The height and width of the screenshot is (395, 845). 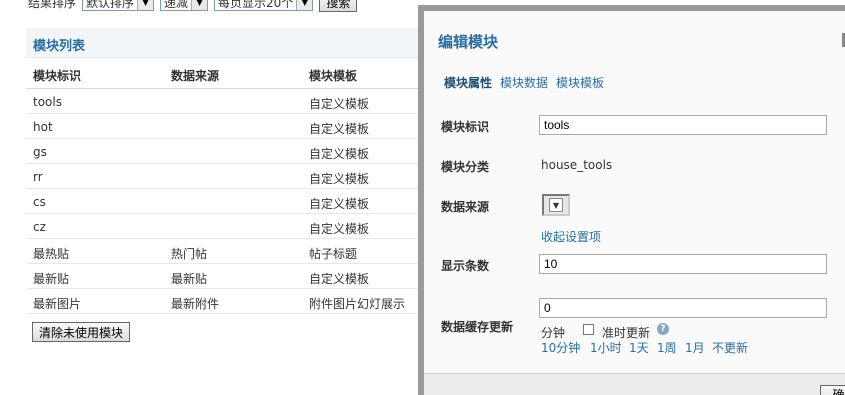 I want to click on collapse-settings-link: 收起设置项, so click(x=571, y=236).